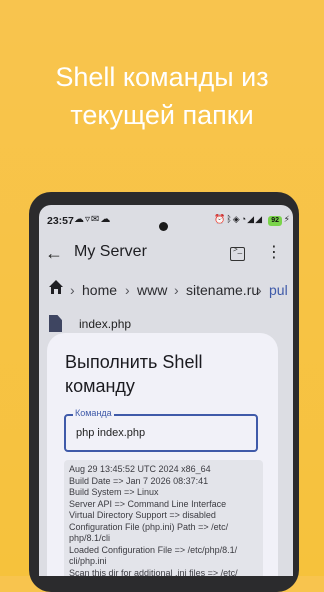 The height and width of the screenshot is (592, 324). What do you see at coordinates (134, 362) in the screenshot?
I see `dialog-title-line-1: Выполнить Shell` at bounding box center [134, 362].